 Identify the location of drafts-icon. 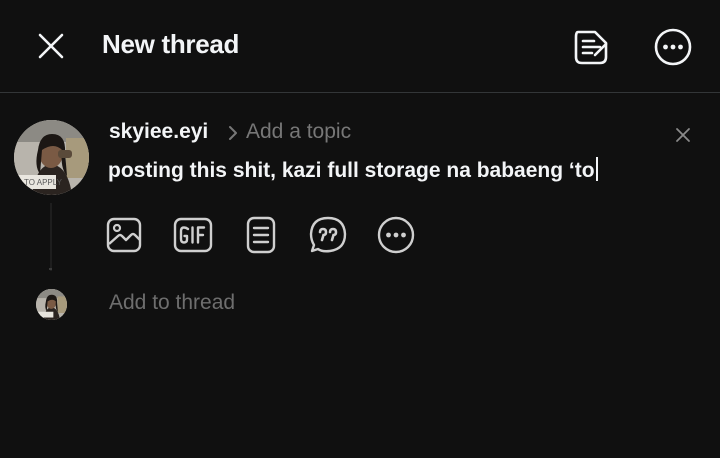
(591, 47).